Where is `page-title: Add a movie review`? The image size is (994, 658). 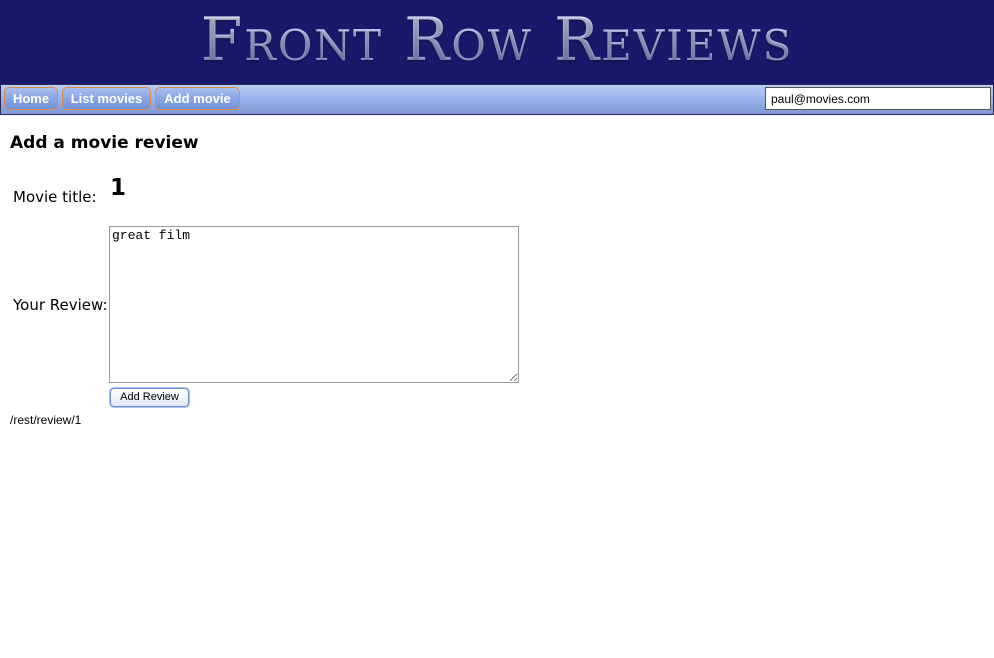 page-title: Add a movie review is located at coordinates (104, 143).